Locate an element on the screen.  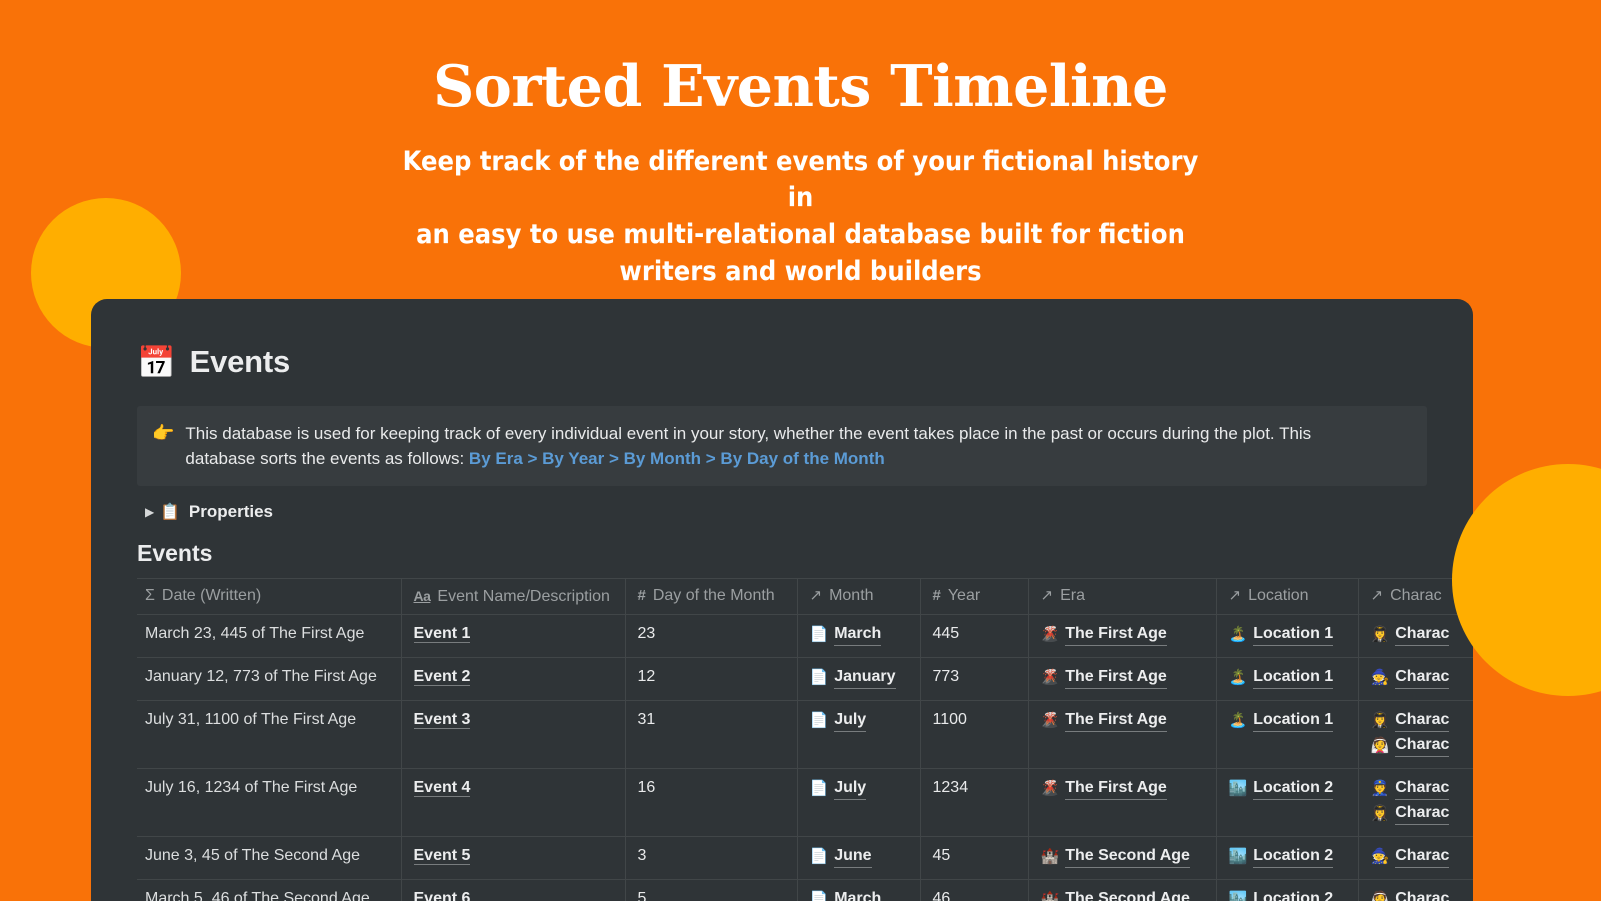
cell-day-of-month: 3 is located at coordinates (711, 858).